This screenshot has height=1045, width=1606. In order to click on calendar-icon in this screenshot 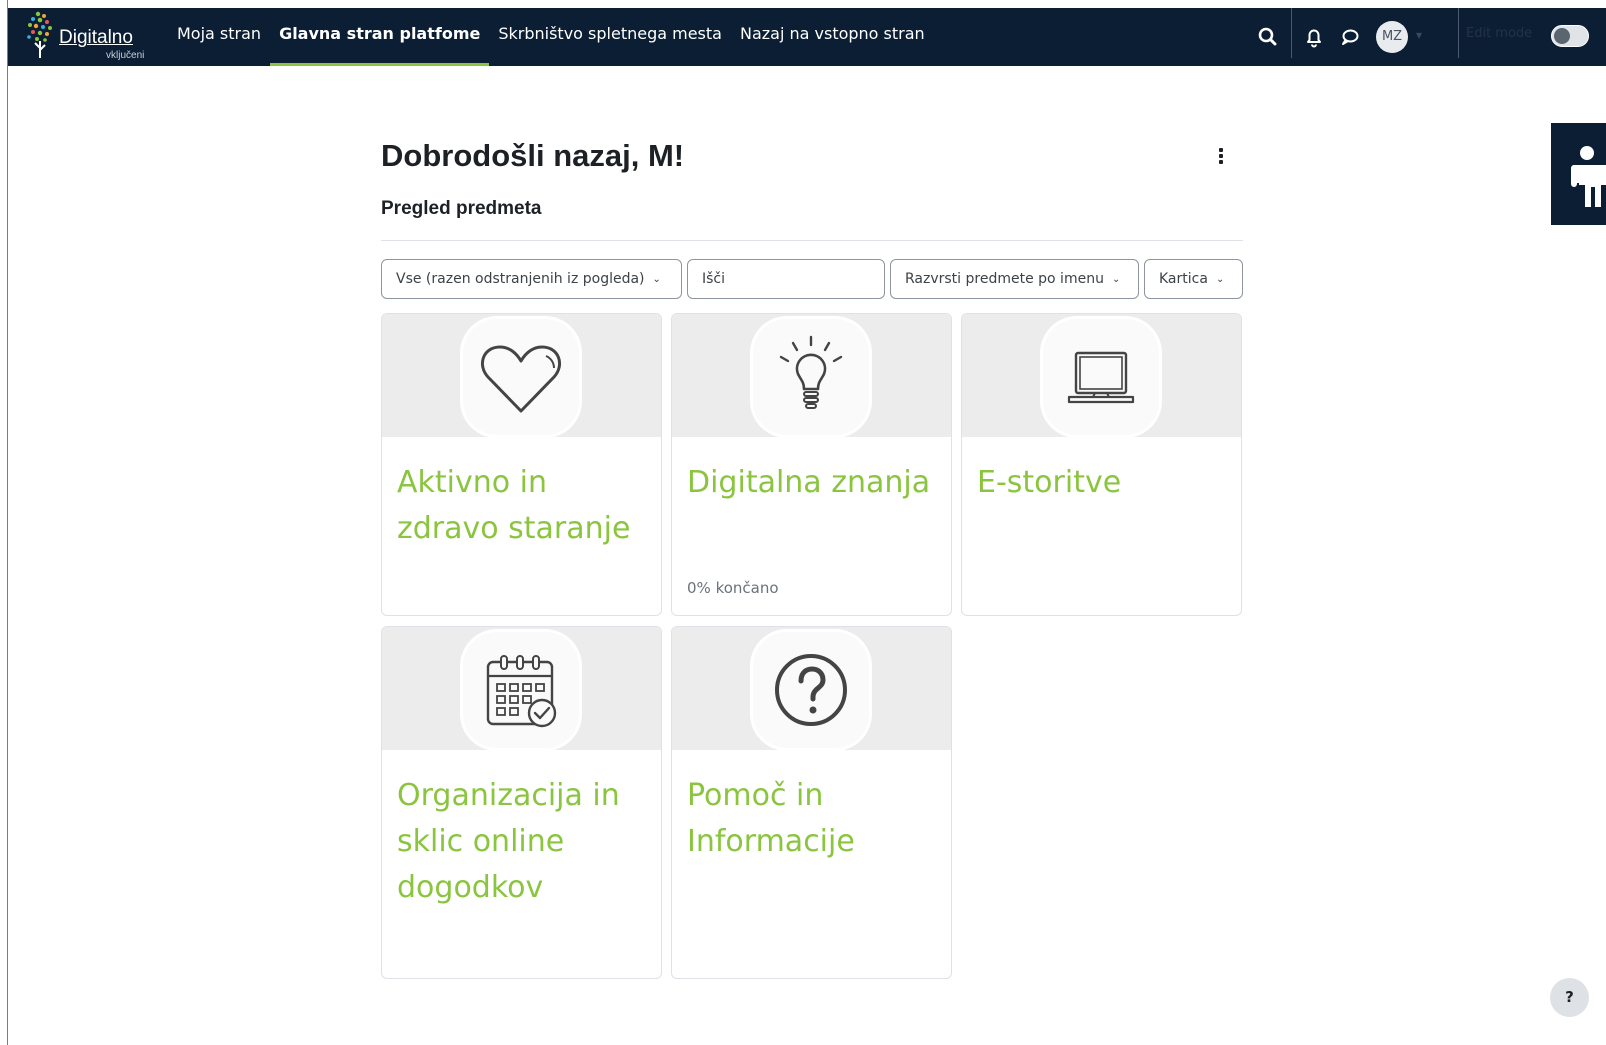, I will do `click(521, 690)`.